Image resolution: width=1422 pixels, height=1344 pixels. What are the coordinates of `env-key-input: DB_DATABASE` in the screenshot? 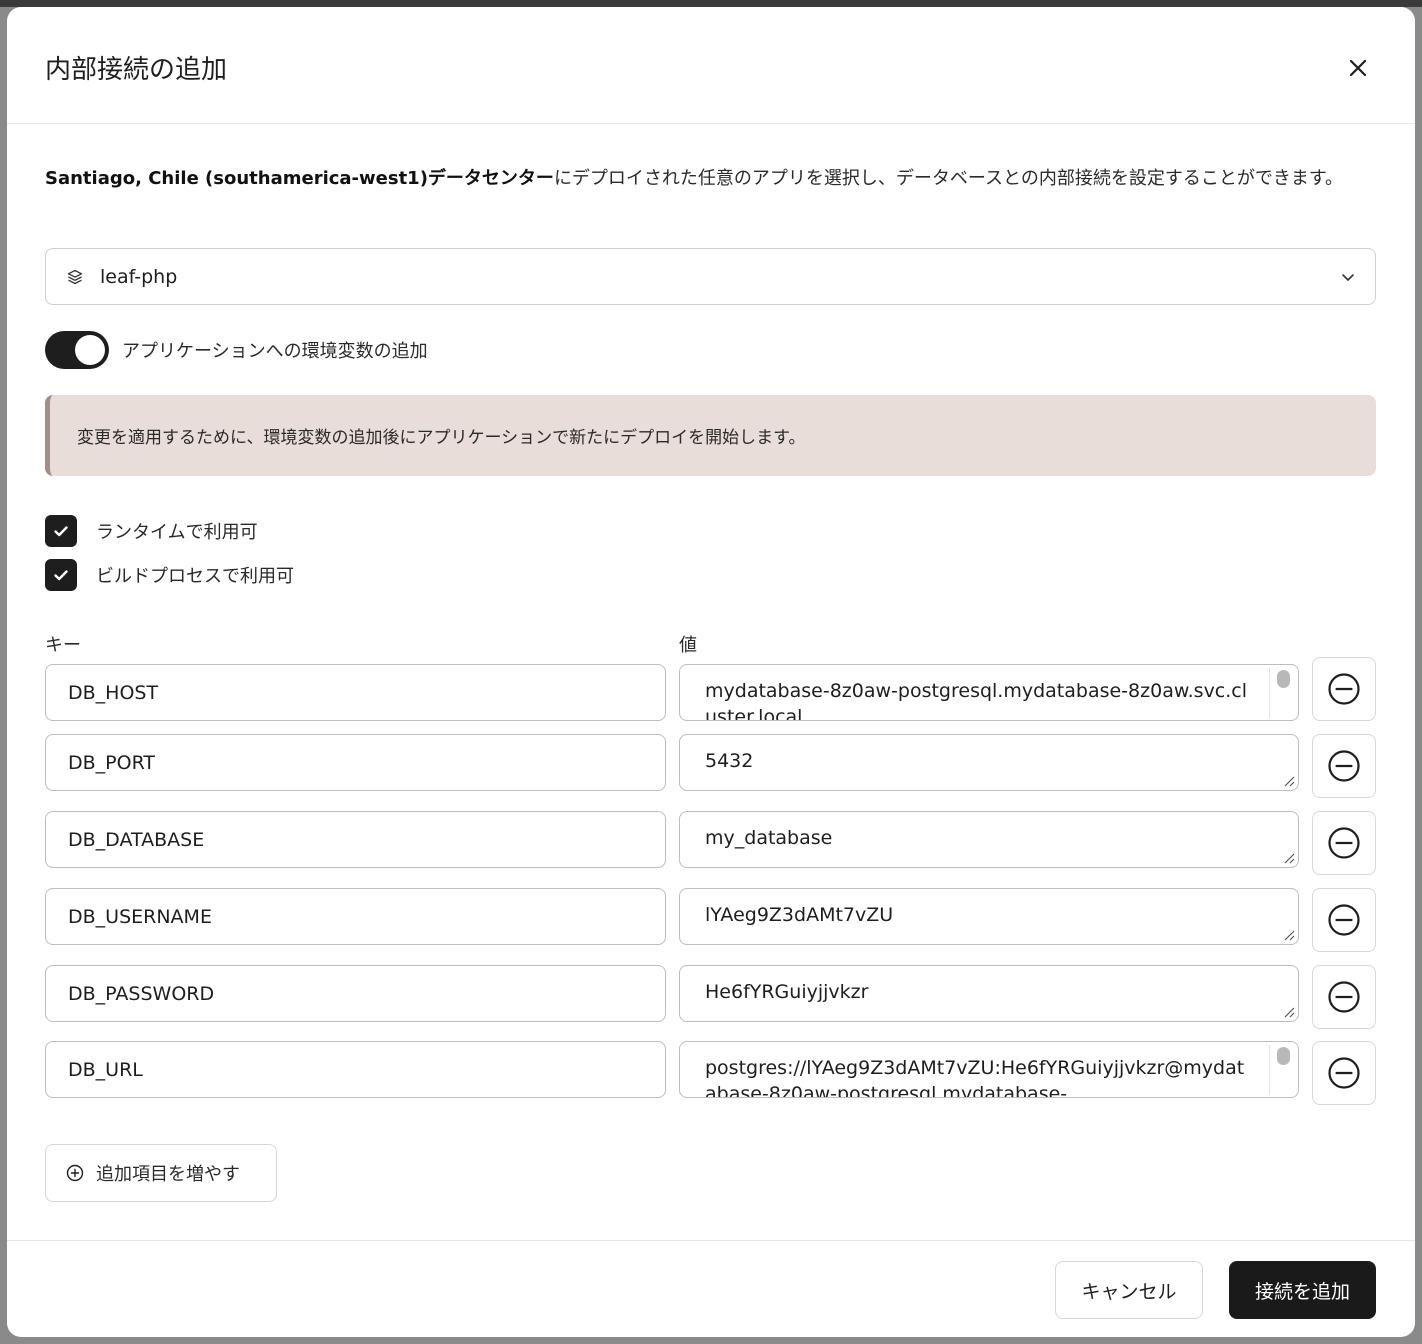 It's located at (355, 839).